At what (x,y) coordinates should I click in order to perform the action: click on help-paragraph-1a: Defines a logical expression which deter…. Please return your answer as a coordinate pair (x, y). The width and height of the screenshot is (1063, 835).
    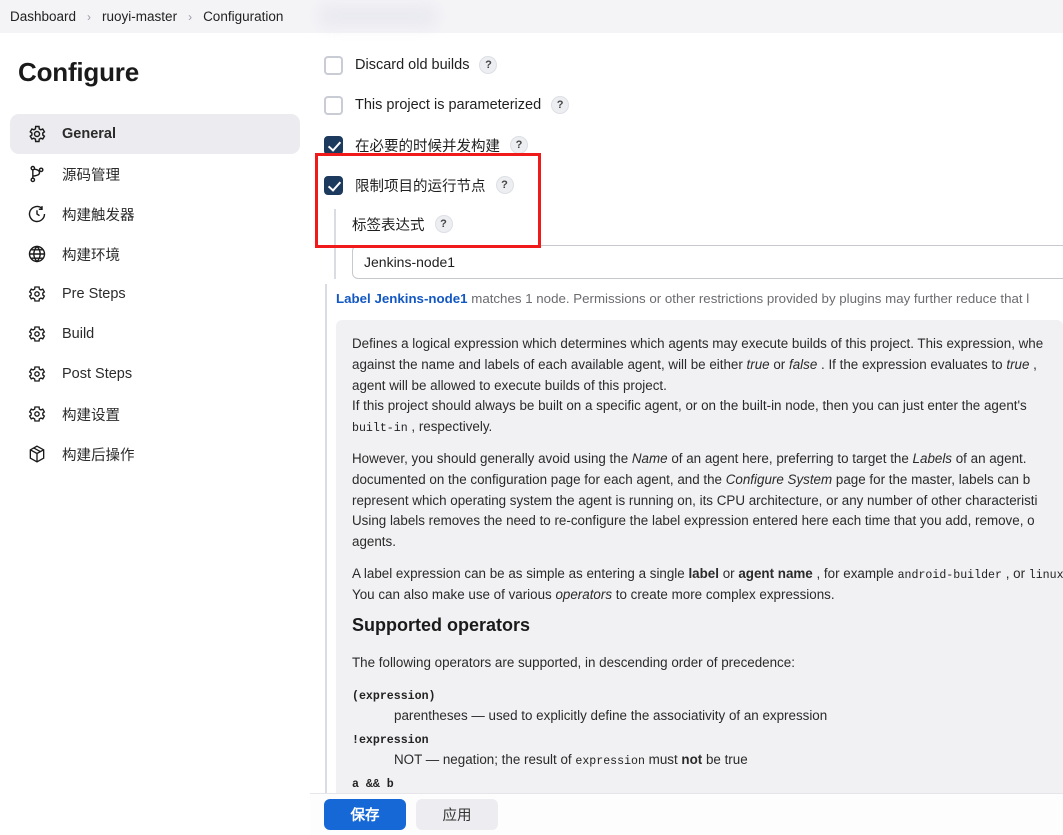
    Looking at the image, I should click on (698, 343).